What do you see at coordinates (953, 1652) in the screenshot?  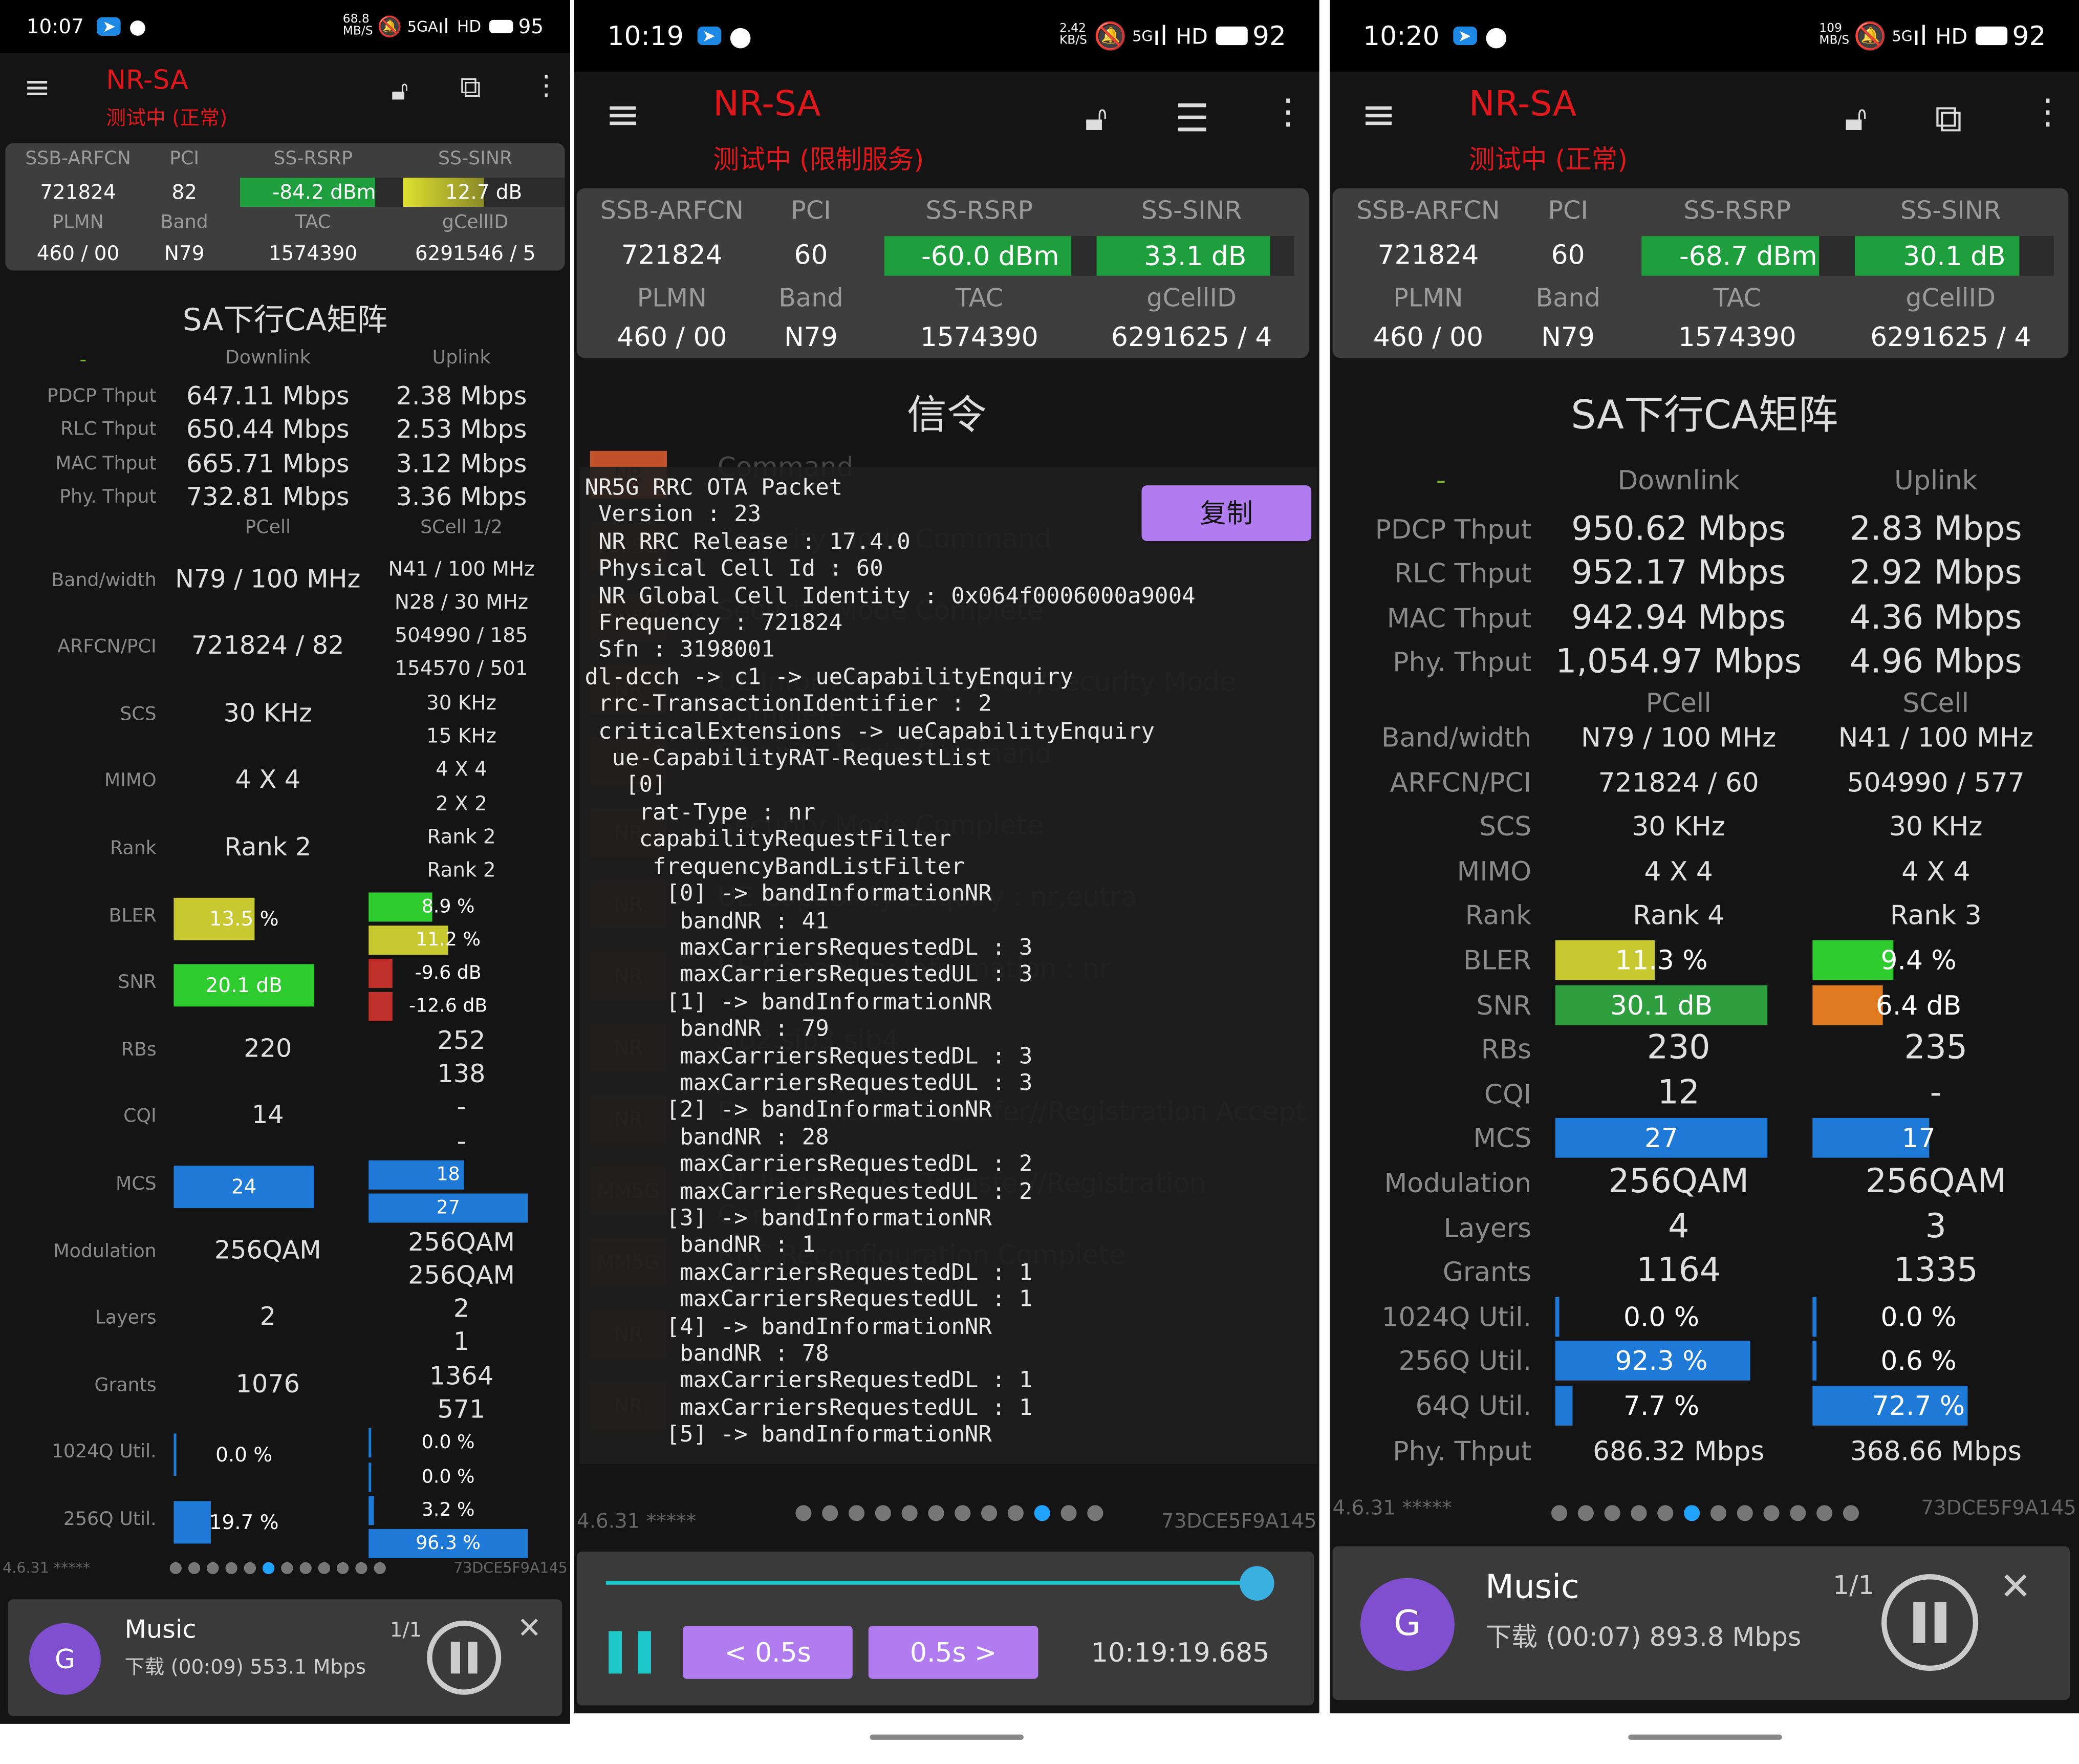 I see `step-forward-button: 0.5s >` at bounding box center [953, 1652].